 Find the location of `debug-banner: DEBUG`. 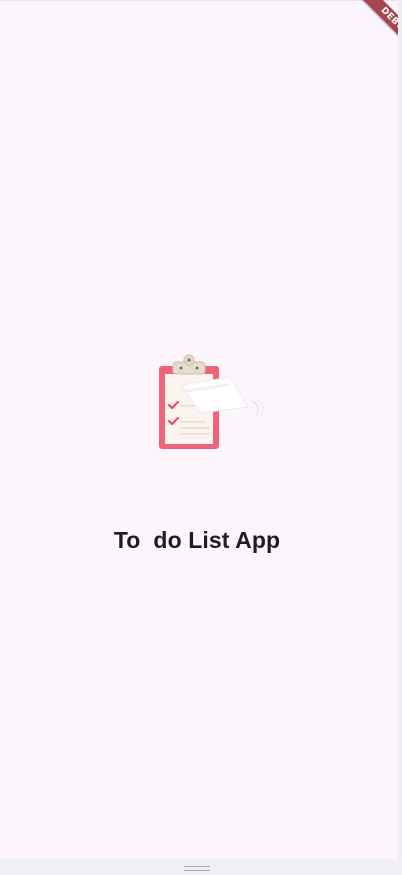

debug-banner: DEBUG is located at coordinates (362, 40).